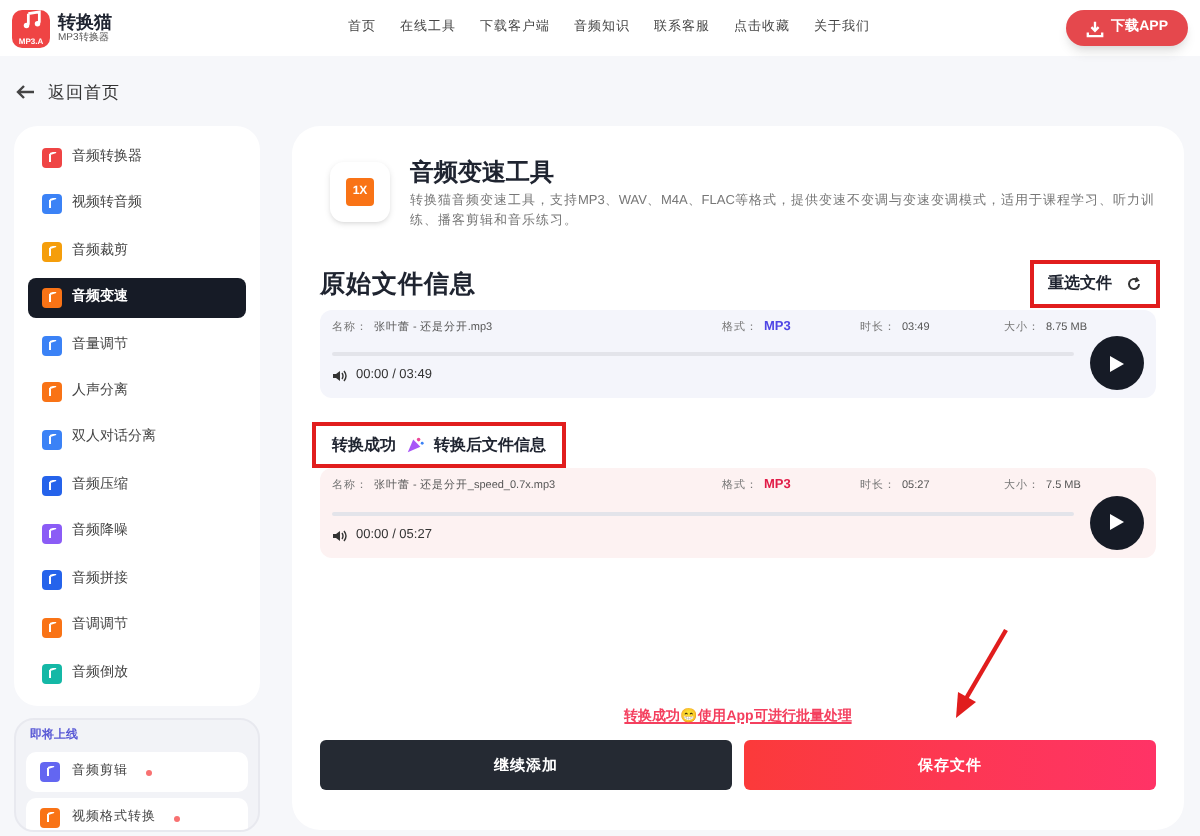  Describe the element at coordinates (85, 22) in the screenshot. I see `logo-title: 转换猫` at that location.